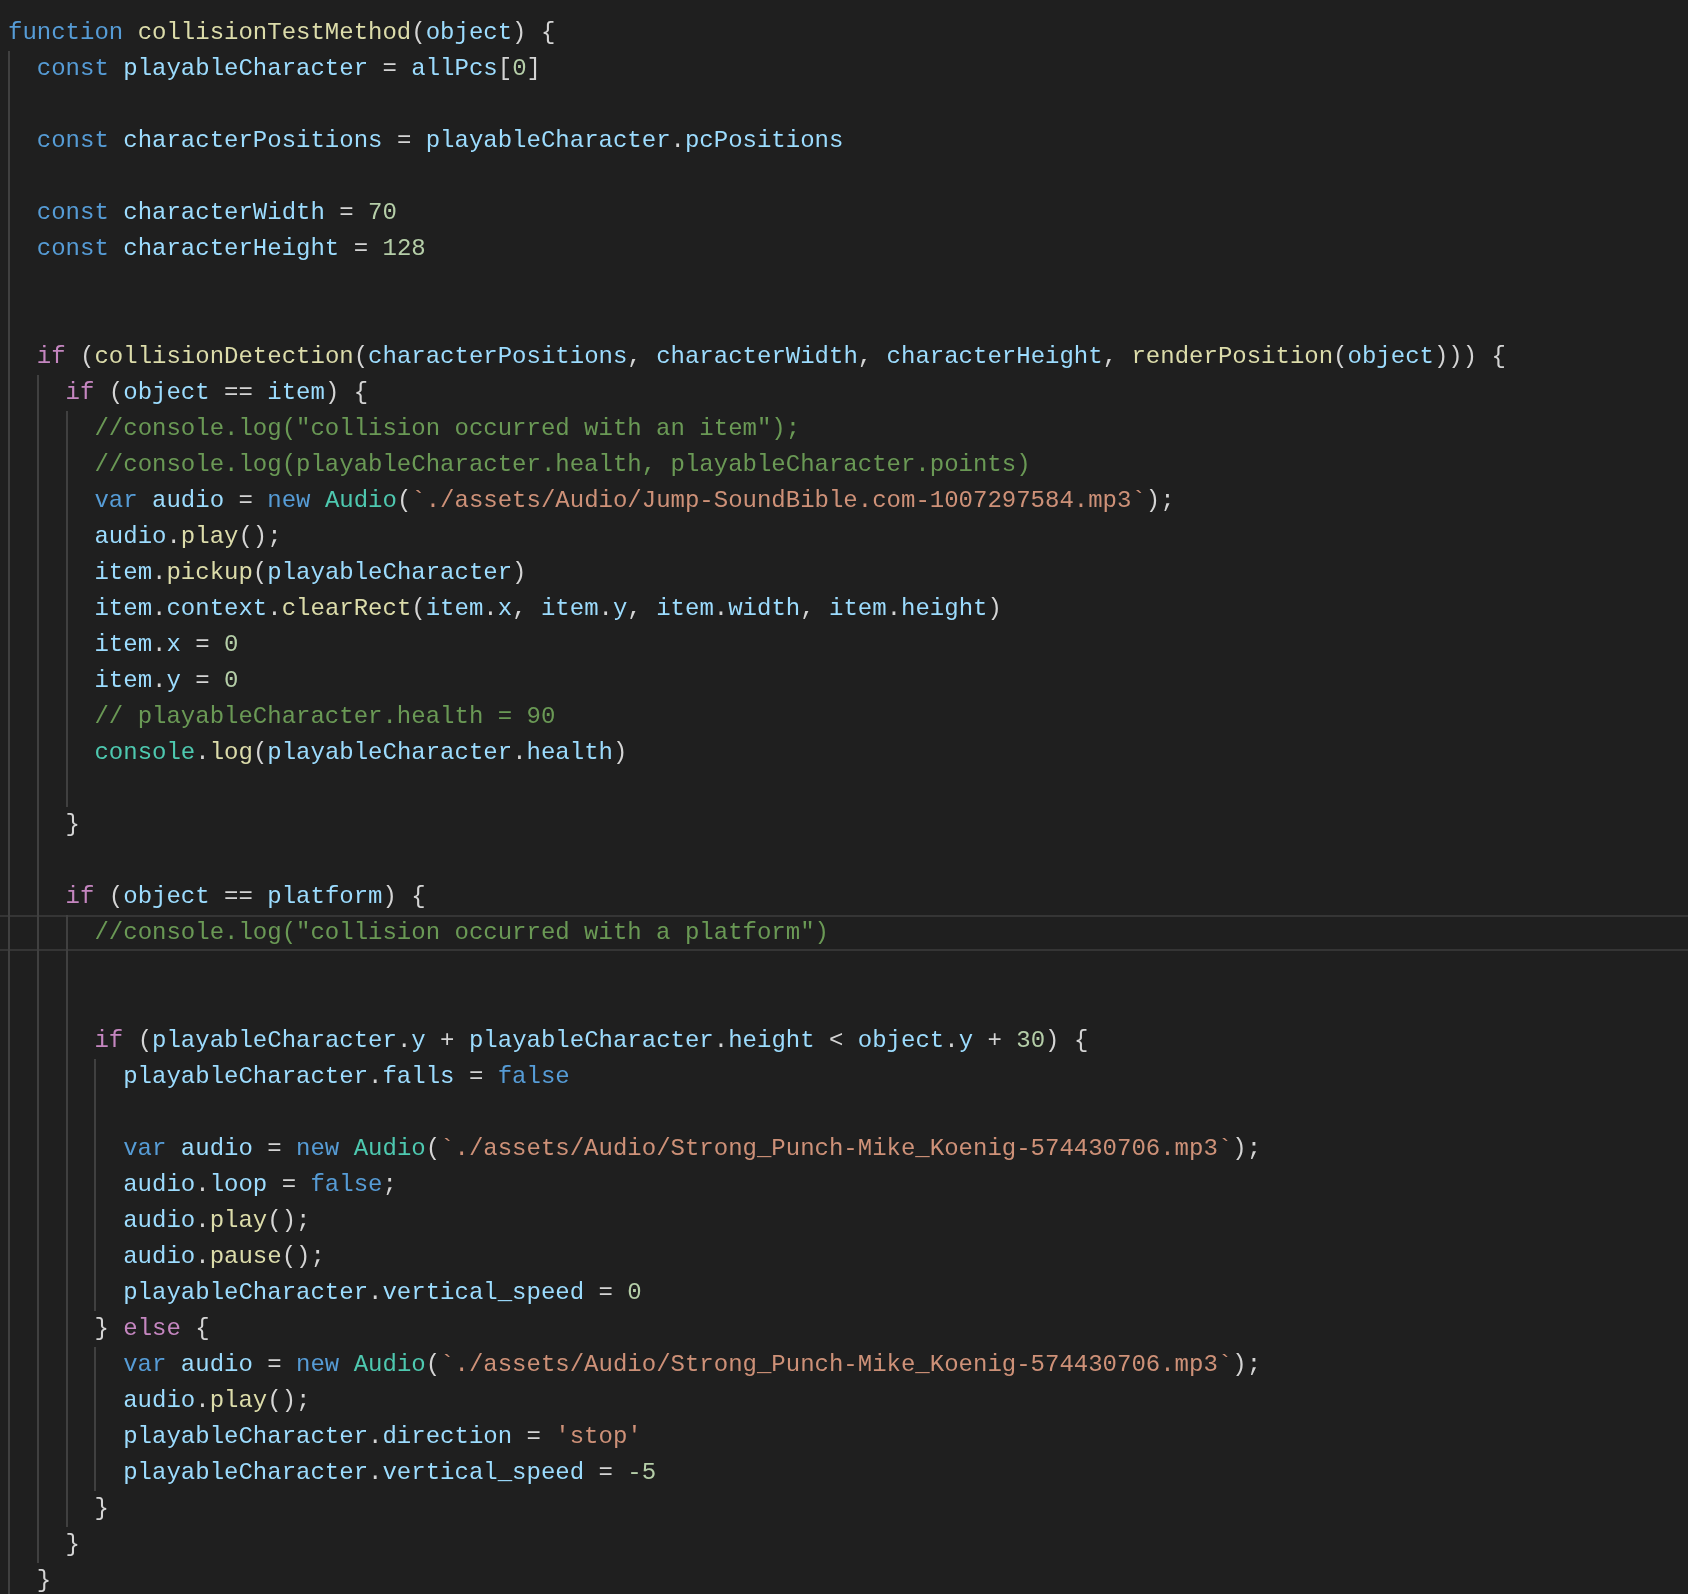 The height and width of the screenshot is (1594, 1688). Describe the element at coordinates (390, 1473) in the screenshot. I see `code-line: playableCharacter.vertical_speed = -5` at that location.